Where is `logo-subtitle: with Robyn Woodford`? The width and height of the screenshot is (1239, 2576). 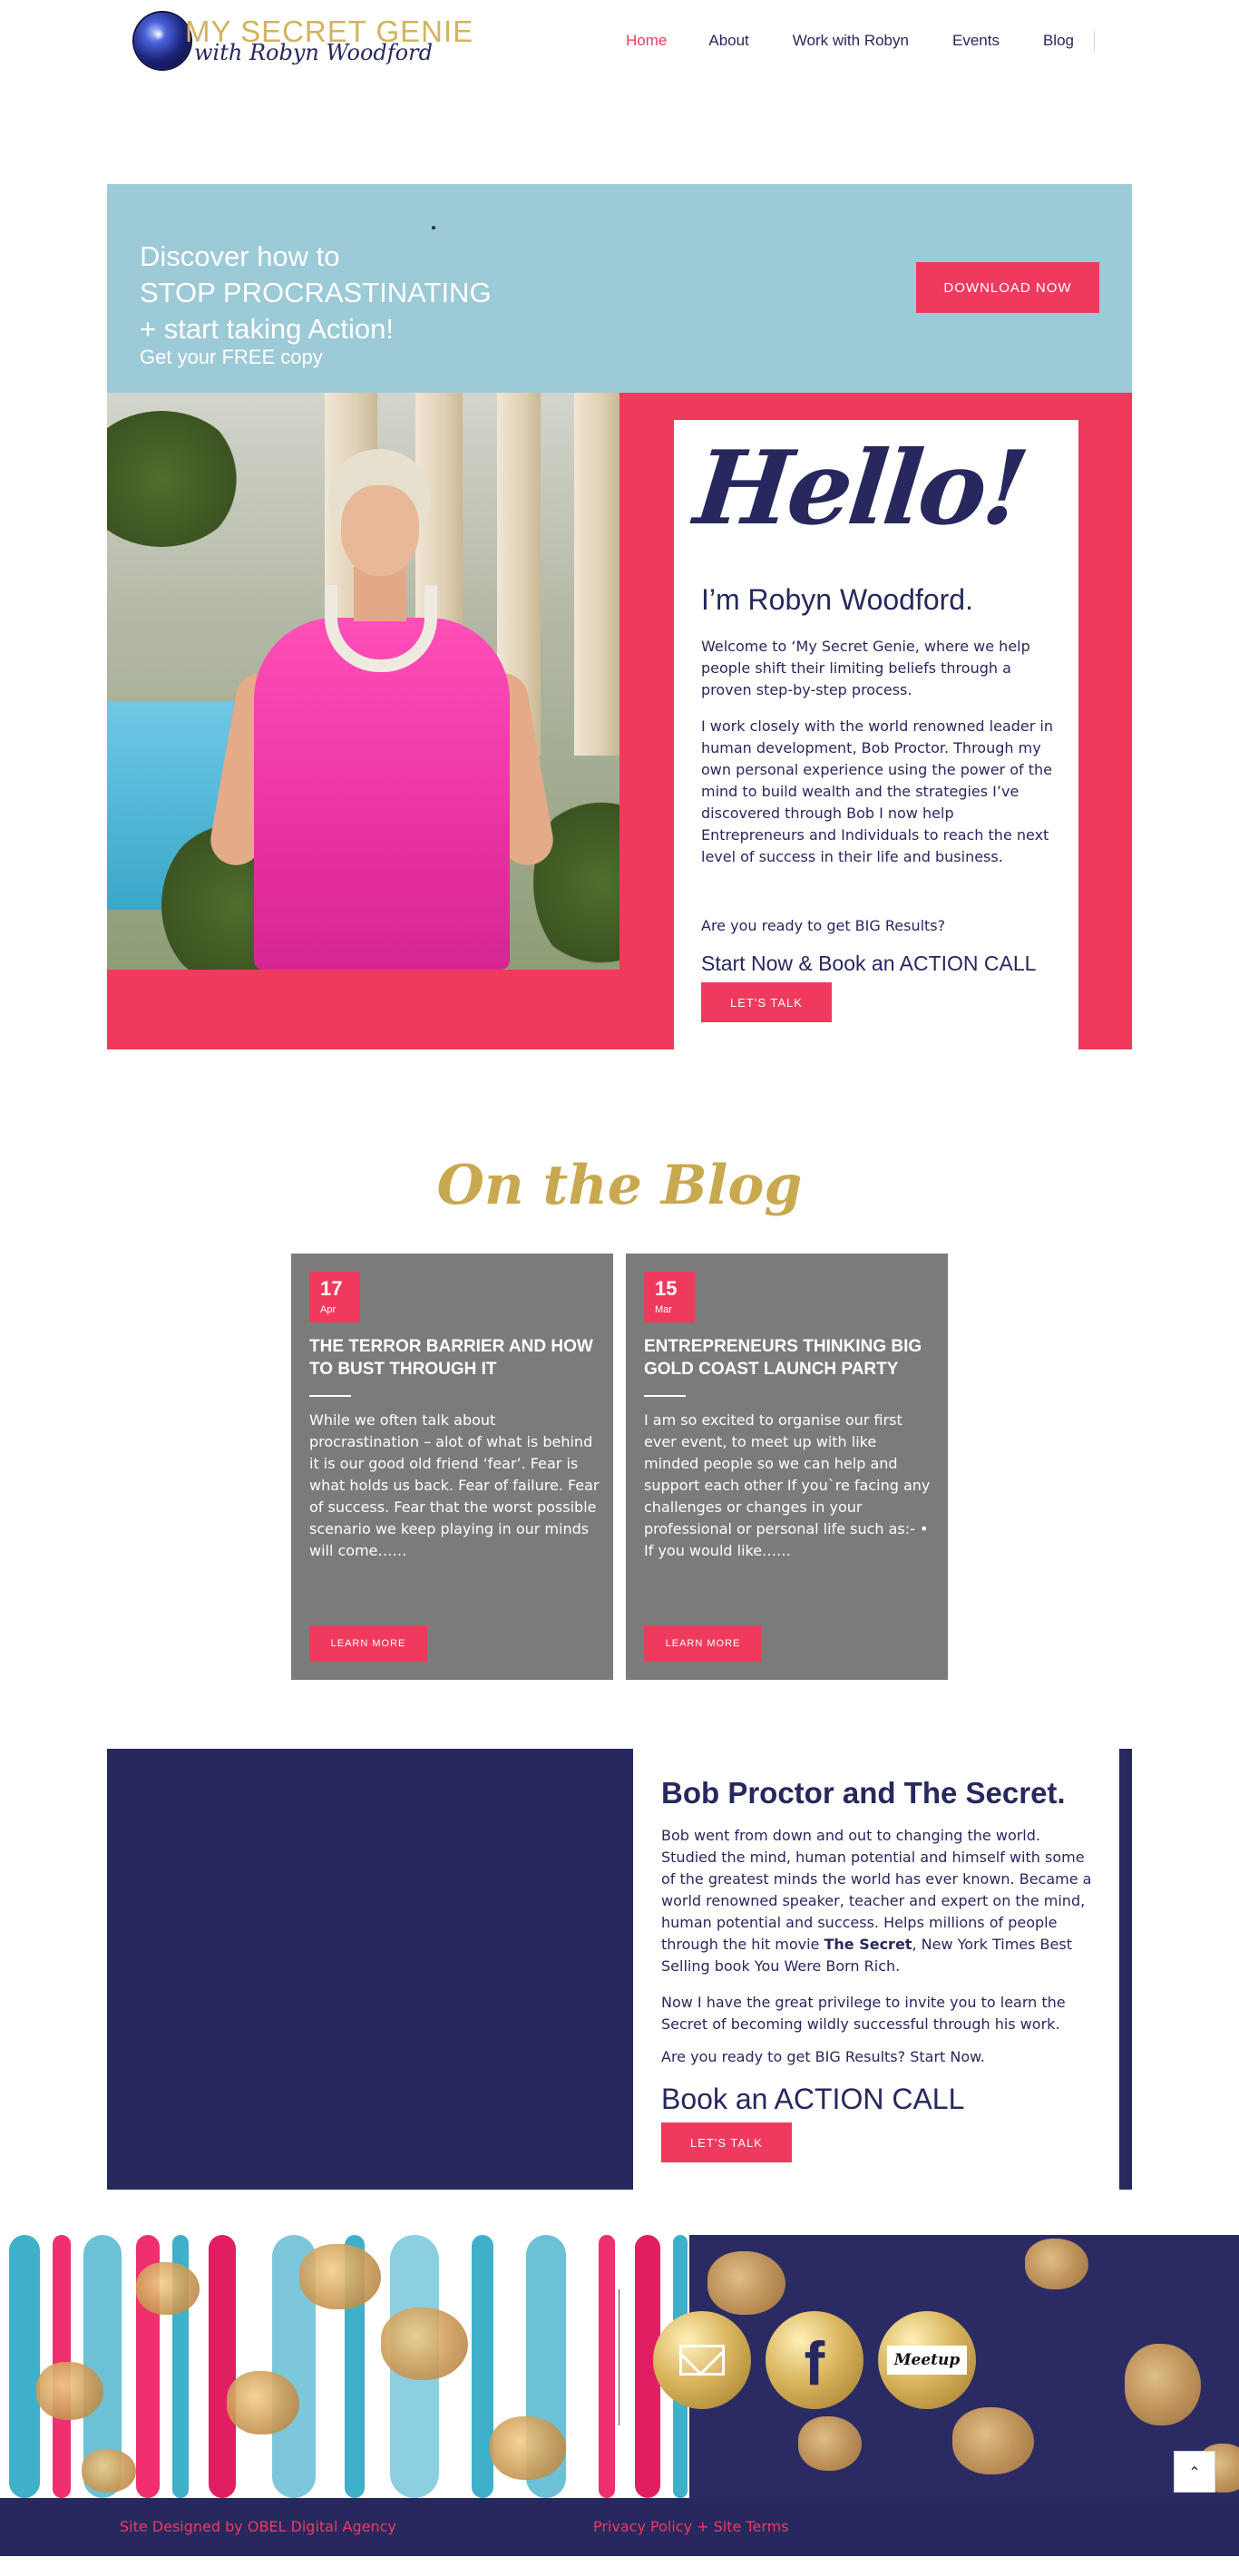 logo-subtitle: with Robyn Woodford is located at coordinates (313, 52).